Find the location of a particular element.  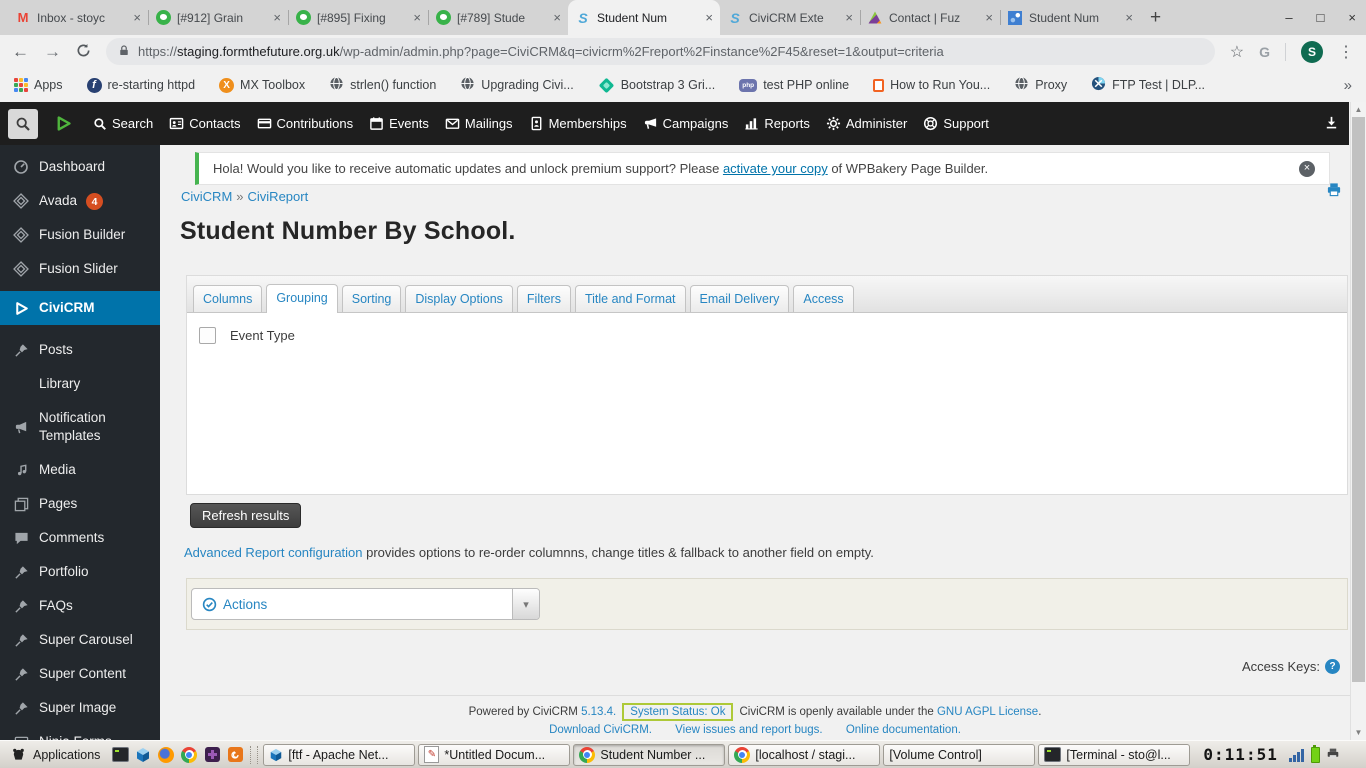

tab-sorting: Sorting is located at coordinates (371, 298).